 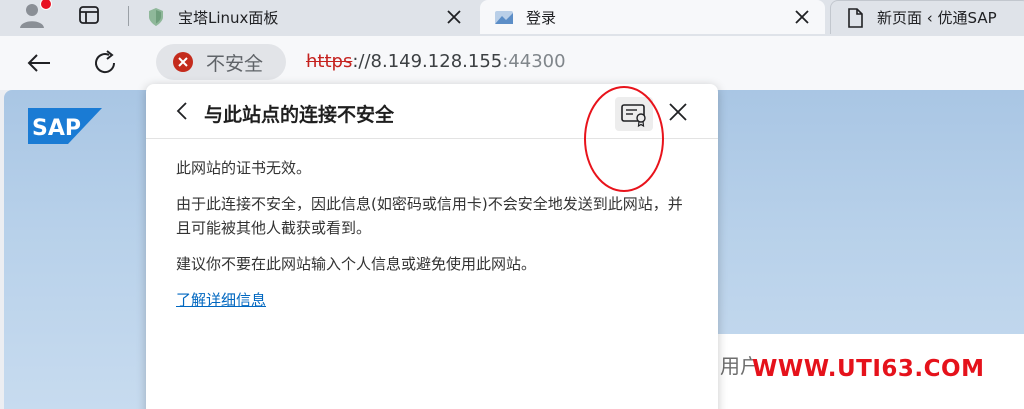 I want to click on notification-dot, so click(x=46, y=5).